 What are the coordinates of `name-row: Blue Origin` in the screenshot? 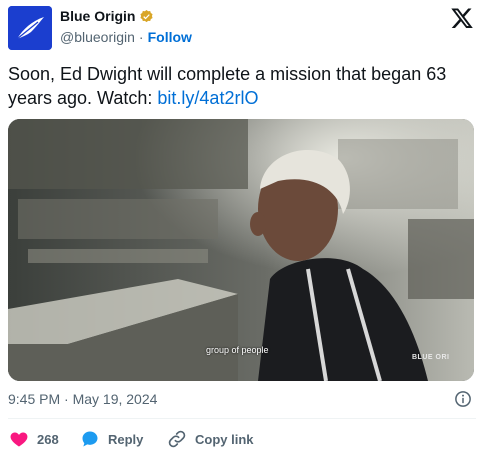 It's located at (107, 16).